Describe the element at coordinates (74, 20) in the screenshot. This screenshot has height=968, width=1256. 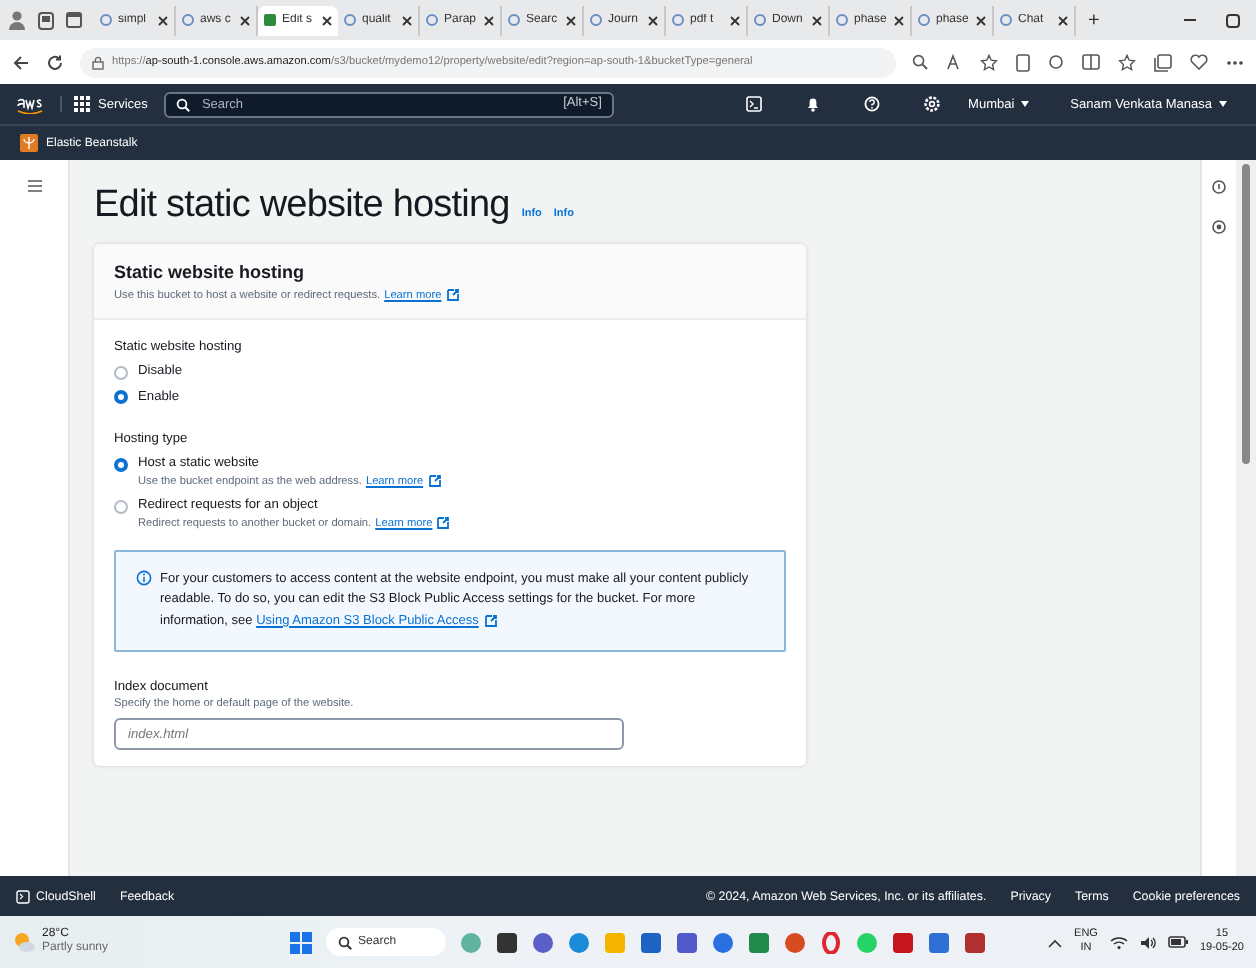
I see `tab-actions-icon` at that location.